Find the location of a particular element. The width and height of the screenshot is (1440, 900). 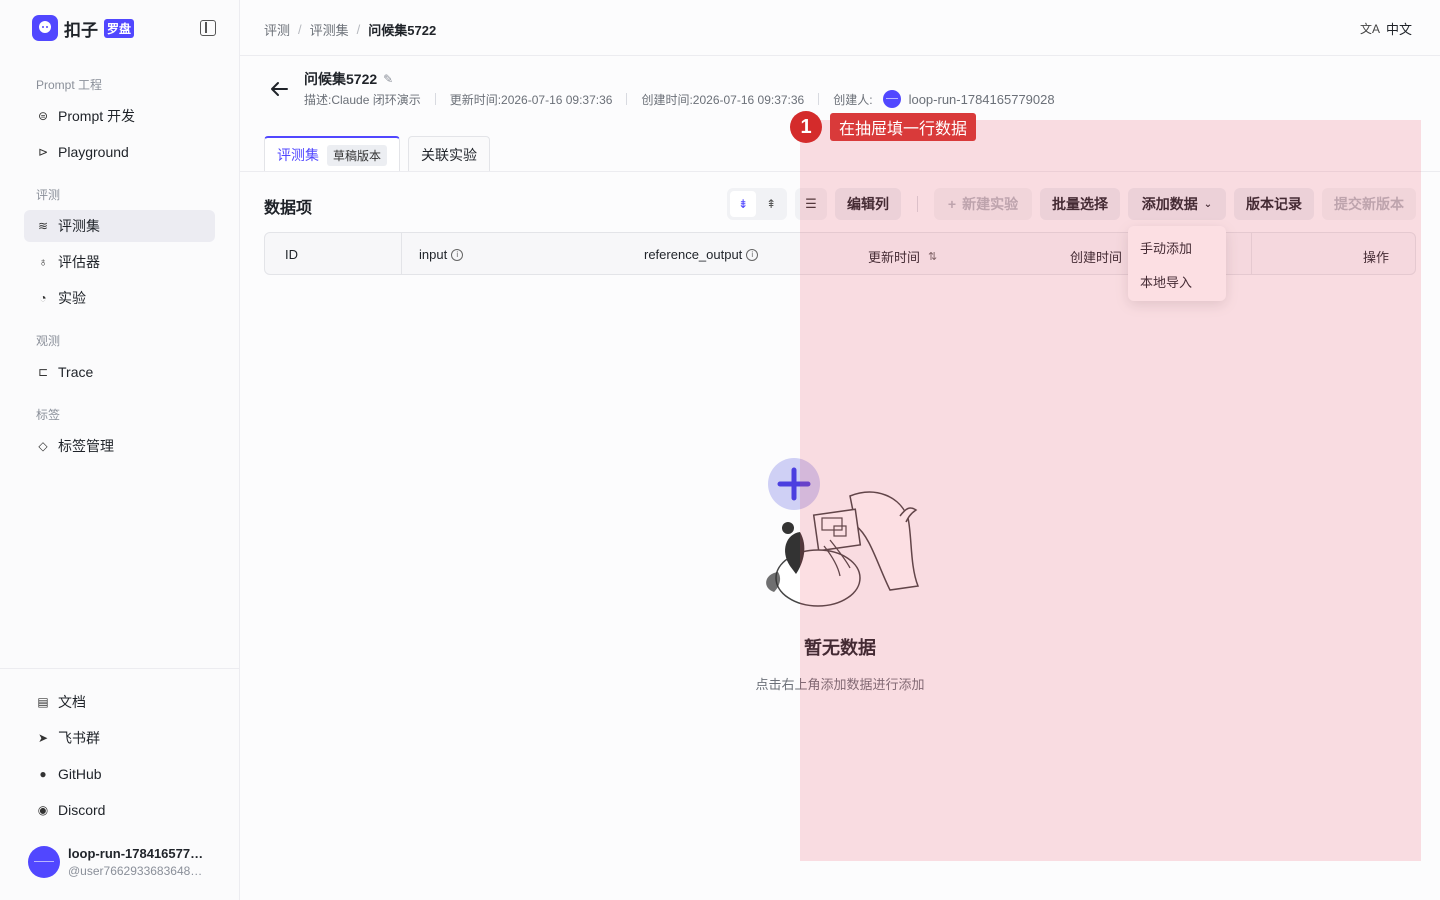

new-experiment-label: 新建实验 is located at coordinates (990, 204).